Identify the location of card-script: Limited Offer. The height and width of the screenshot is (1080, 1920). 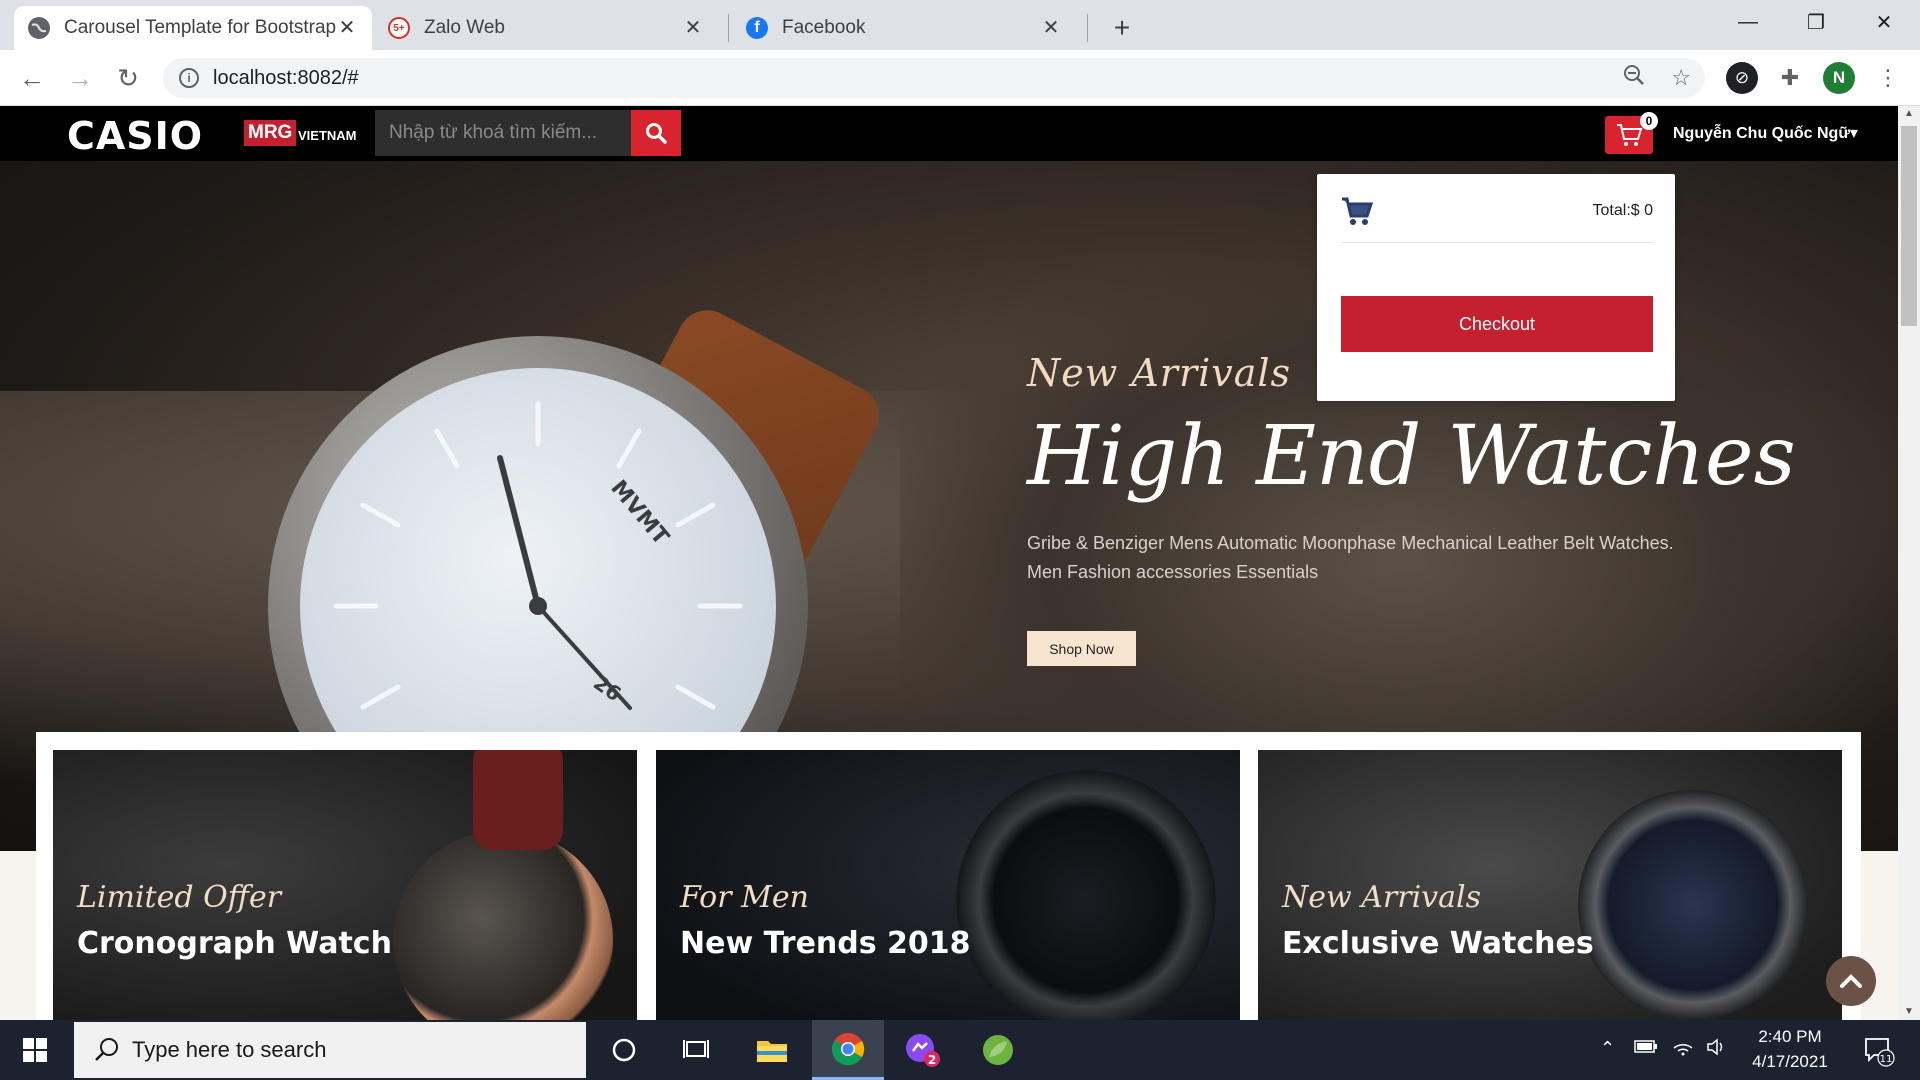
(179, 897).